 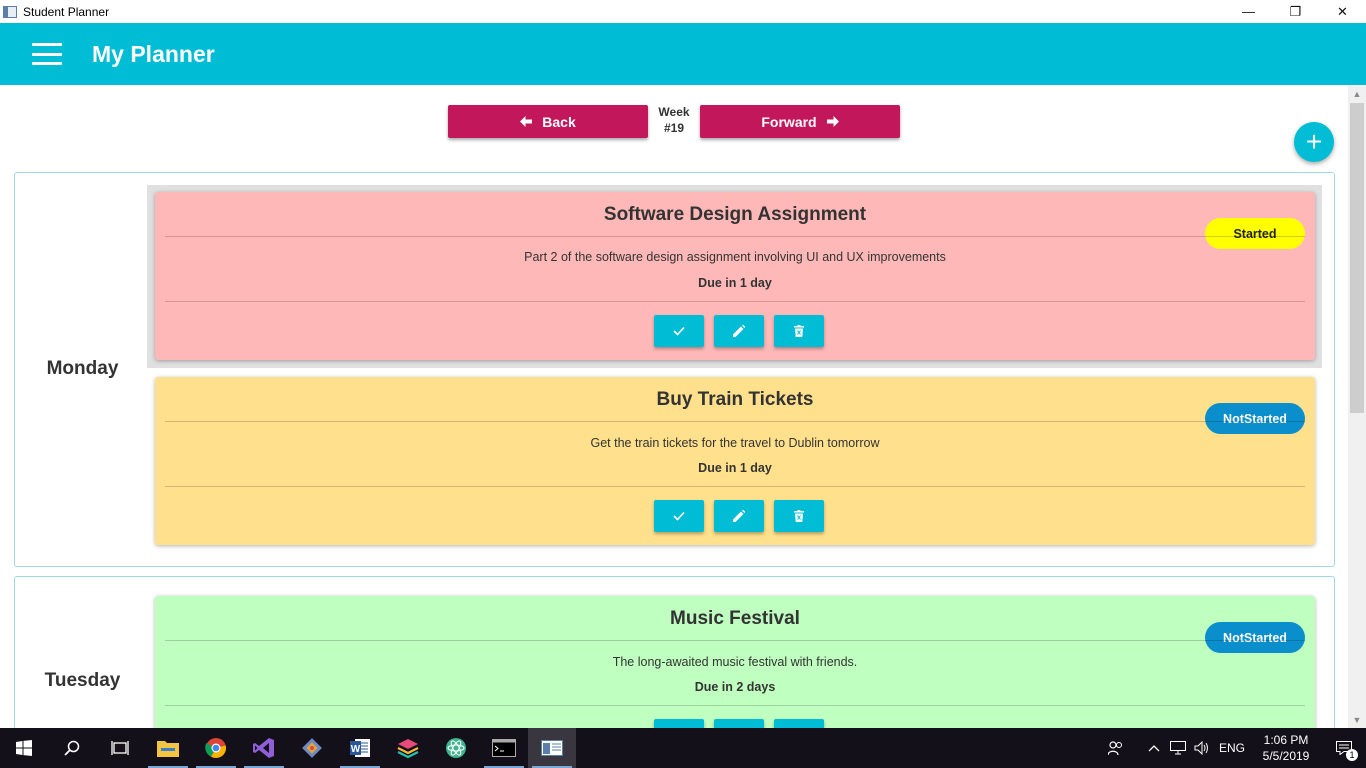 What do you see at coordinates (1286, 756) in the screenshot?
I see `clock-date: 5/5/2019` at bounding box center [1286, 756].